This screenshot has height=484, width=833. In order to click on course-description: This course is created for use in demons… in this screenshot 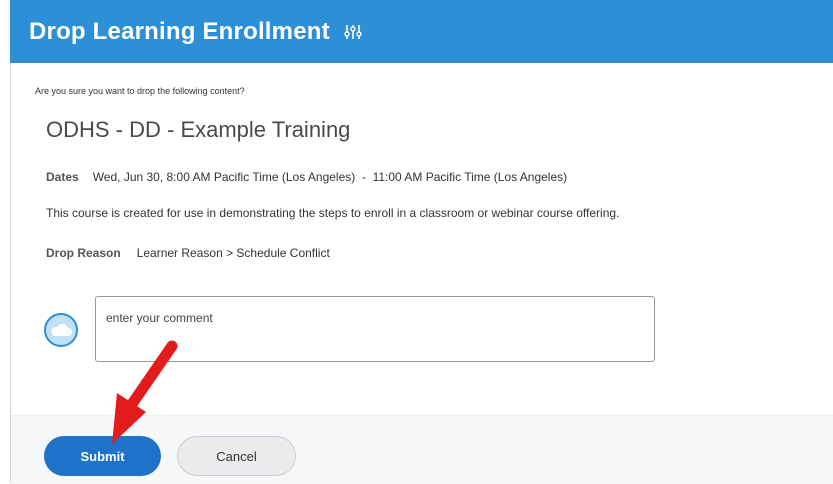, I will do `click(333, 213)`.